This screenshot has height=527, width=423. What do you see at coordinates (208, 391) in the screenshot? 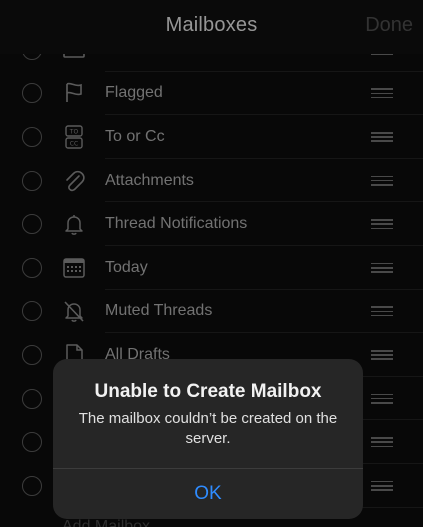
I see `alert-title: Unable to Create Mailbox` at bounding box center [208, 391].